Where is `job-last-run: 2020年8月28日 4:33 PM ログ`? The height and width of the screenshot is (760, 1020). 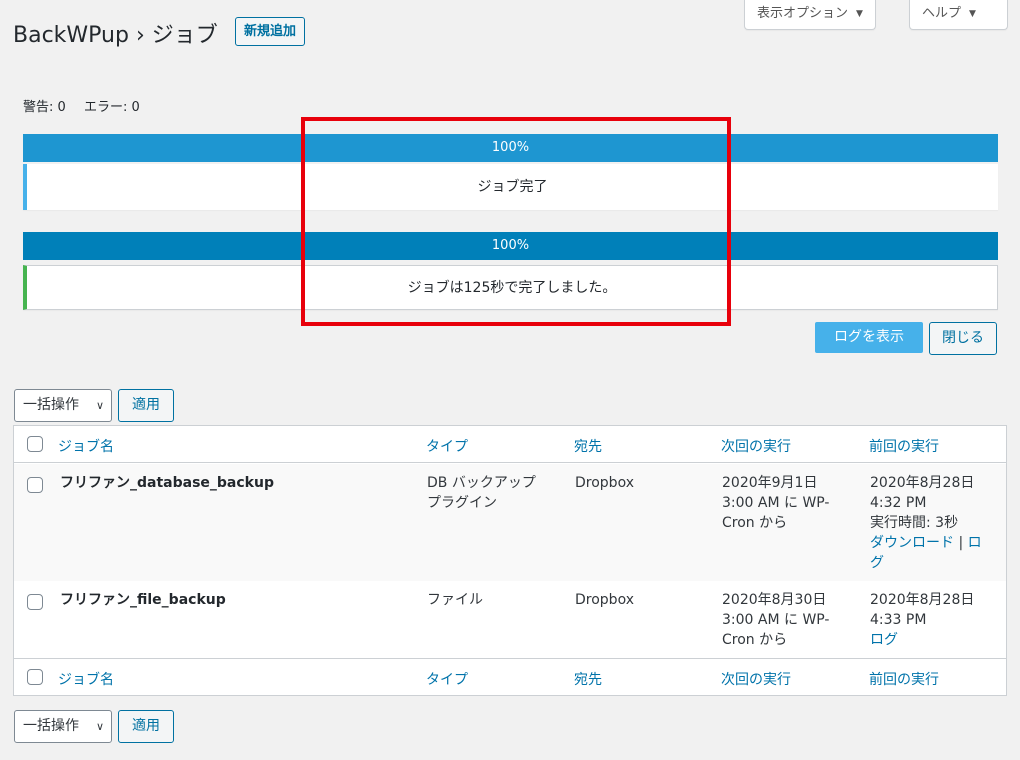
job-last-run: 2020年8月28日 4:33 PM ログ is located at coordinates (922, 620).